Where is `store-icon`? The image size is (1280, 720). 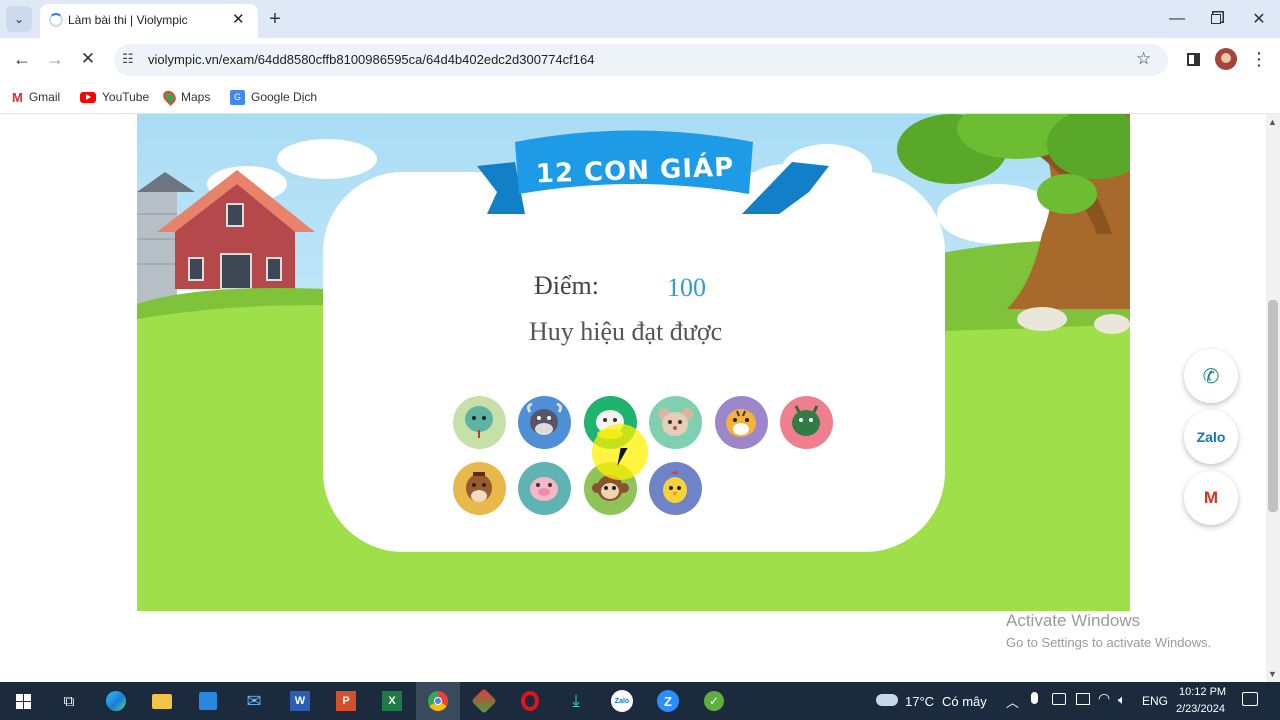
store-icon is located at coordinates (208, 701).